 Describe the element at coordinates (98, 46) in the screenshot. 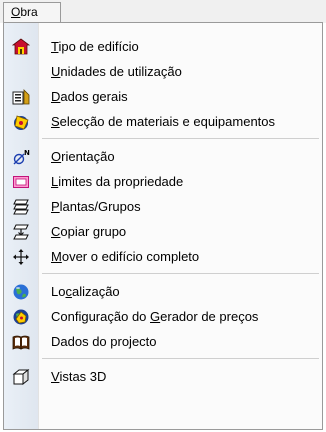

I see `menu-item-label: ipo de edifício` at that location.